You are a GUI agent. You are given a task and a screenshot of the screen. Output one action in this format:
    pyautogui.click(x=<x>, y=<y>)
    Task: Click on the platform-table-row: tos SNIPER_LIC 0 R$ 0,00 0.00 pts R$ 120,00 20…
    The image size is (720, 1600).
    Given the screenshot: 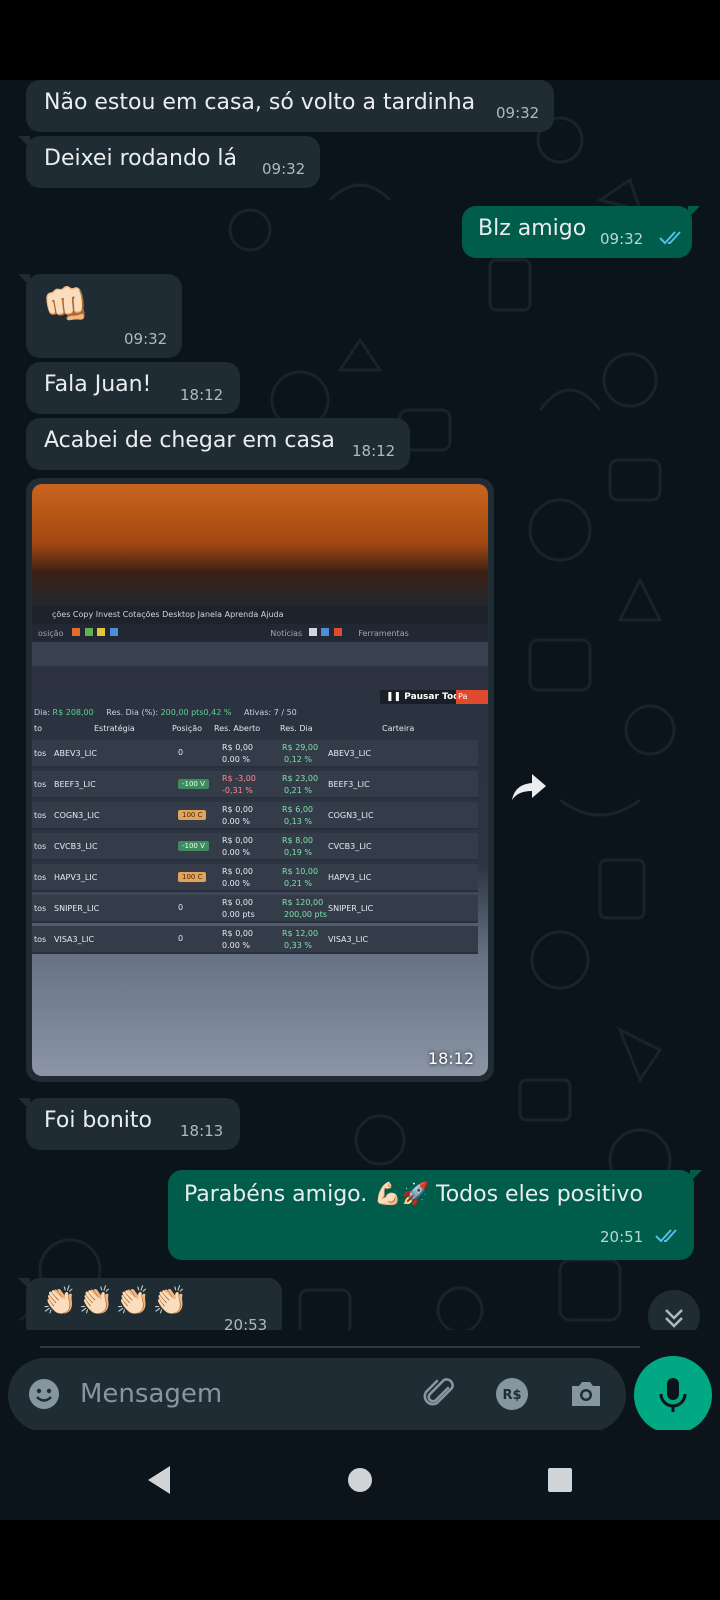 What is the action you would take?
    pyautogui.click(x=255, y=909)
    